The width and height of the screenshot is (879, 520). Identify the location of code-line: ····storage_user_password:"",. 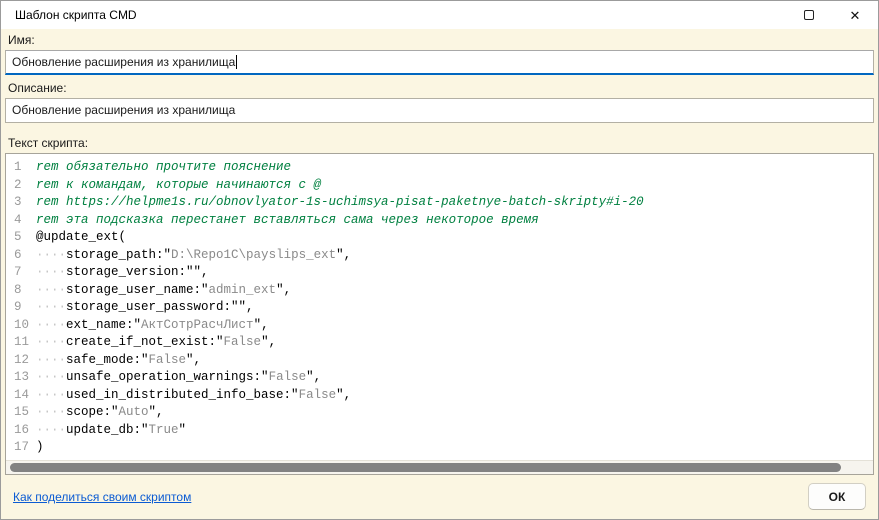
(145, 307).